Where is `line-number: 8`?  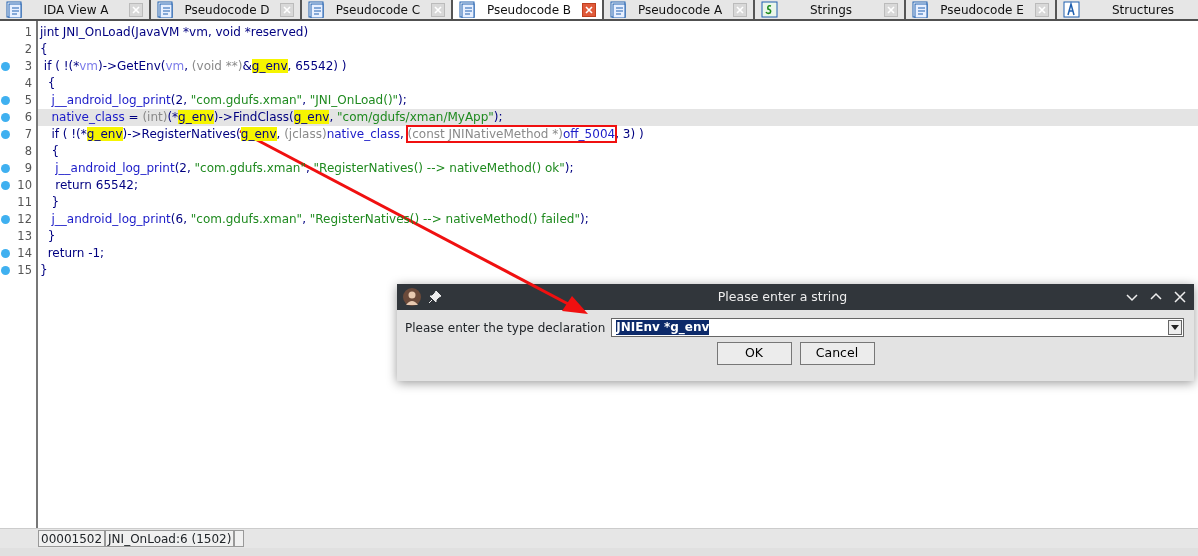 line-number: 8 is located at coordinates (28, 151).